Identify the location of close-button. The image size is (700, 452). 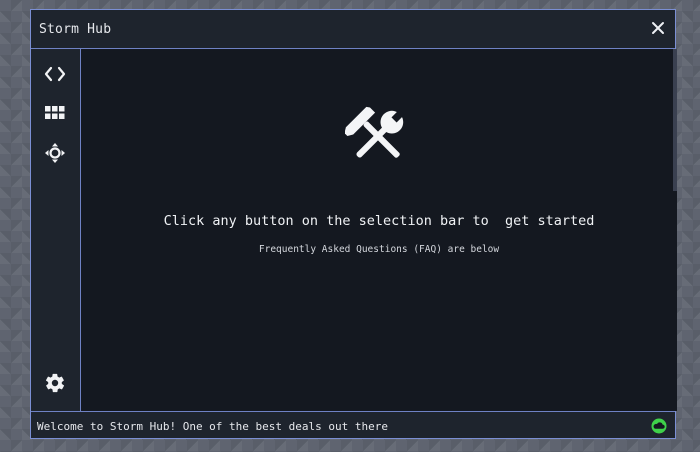
(658, 28).